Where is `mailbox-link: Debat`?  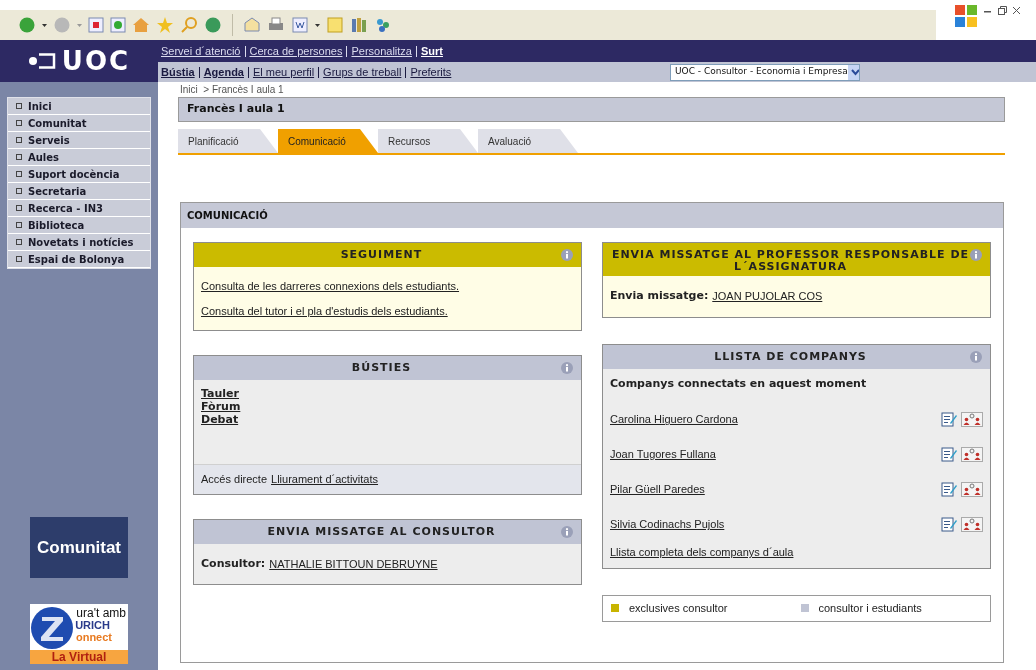
mailbox-link: Debat is located at coordinates (220, 419).